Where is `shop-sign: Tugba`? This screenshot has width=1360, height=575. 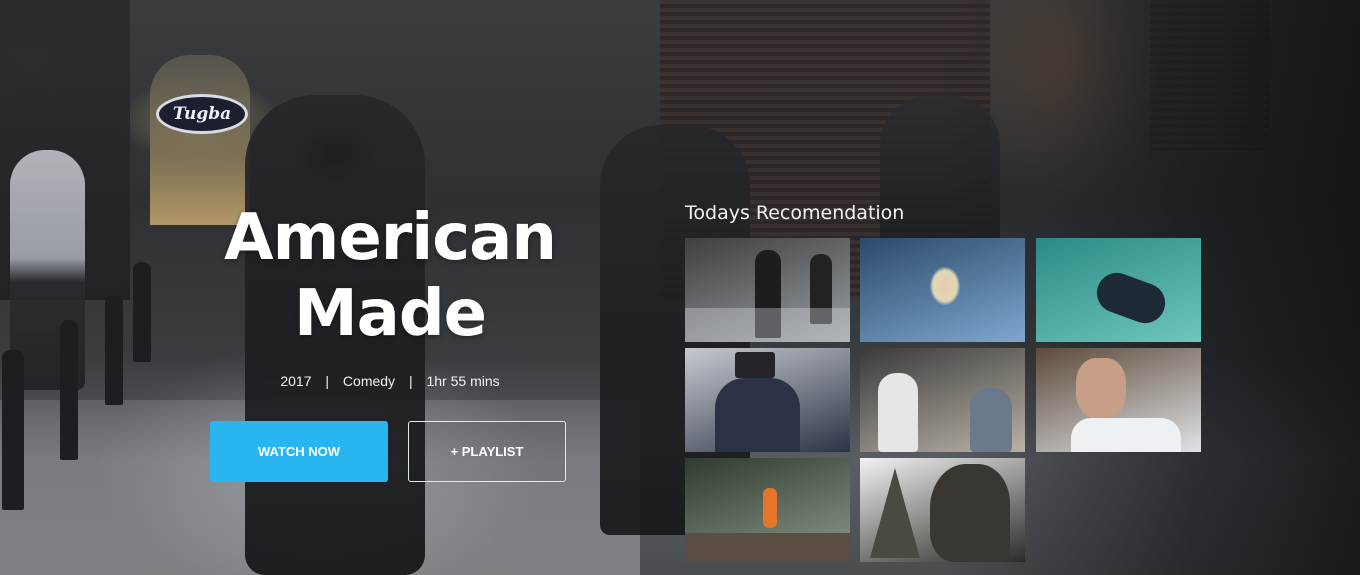 shop-sign: Tugba is located at coordinates (202, 114).